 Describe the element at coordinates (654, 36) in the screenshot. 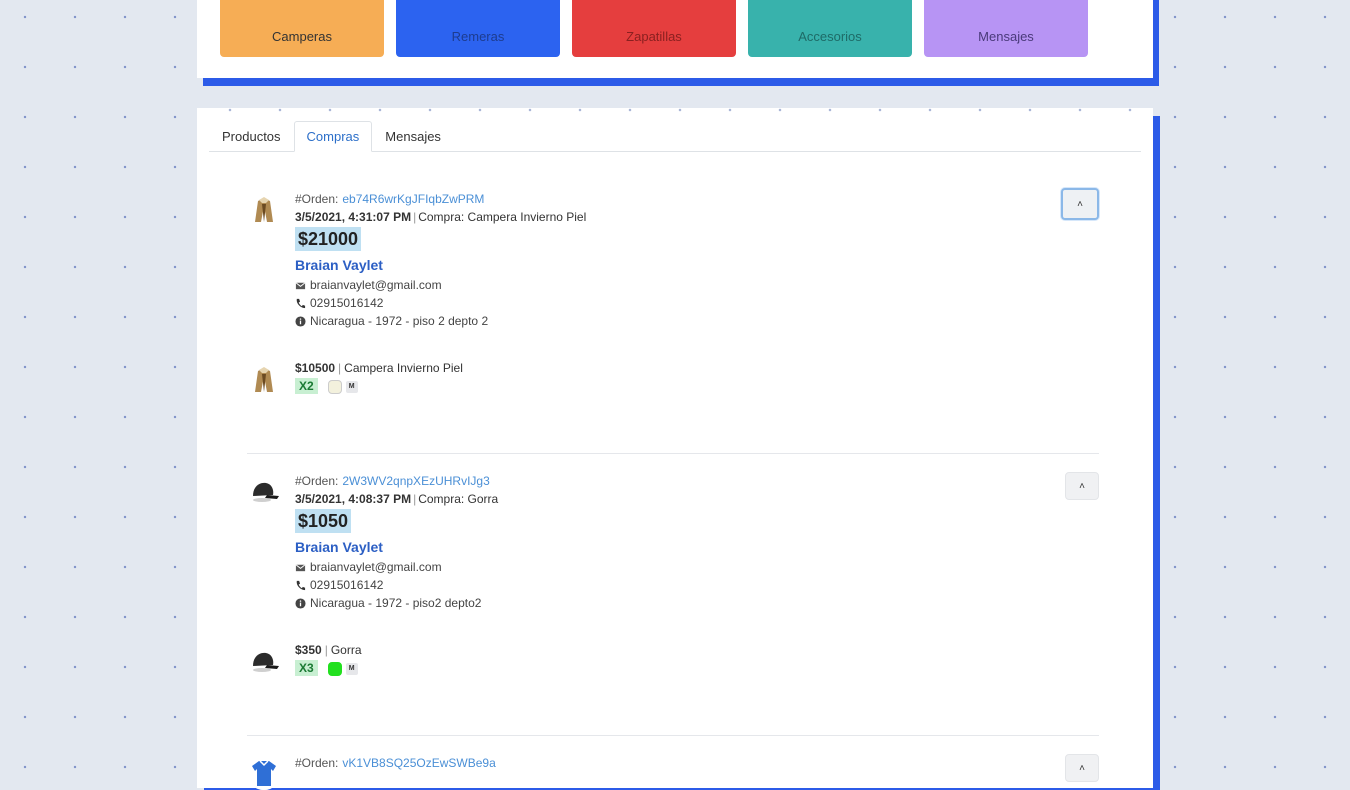

I see `stat-label: Zapatillas` at that location.